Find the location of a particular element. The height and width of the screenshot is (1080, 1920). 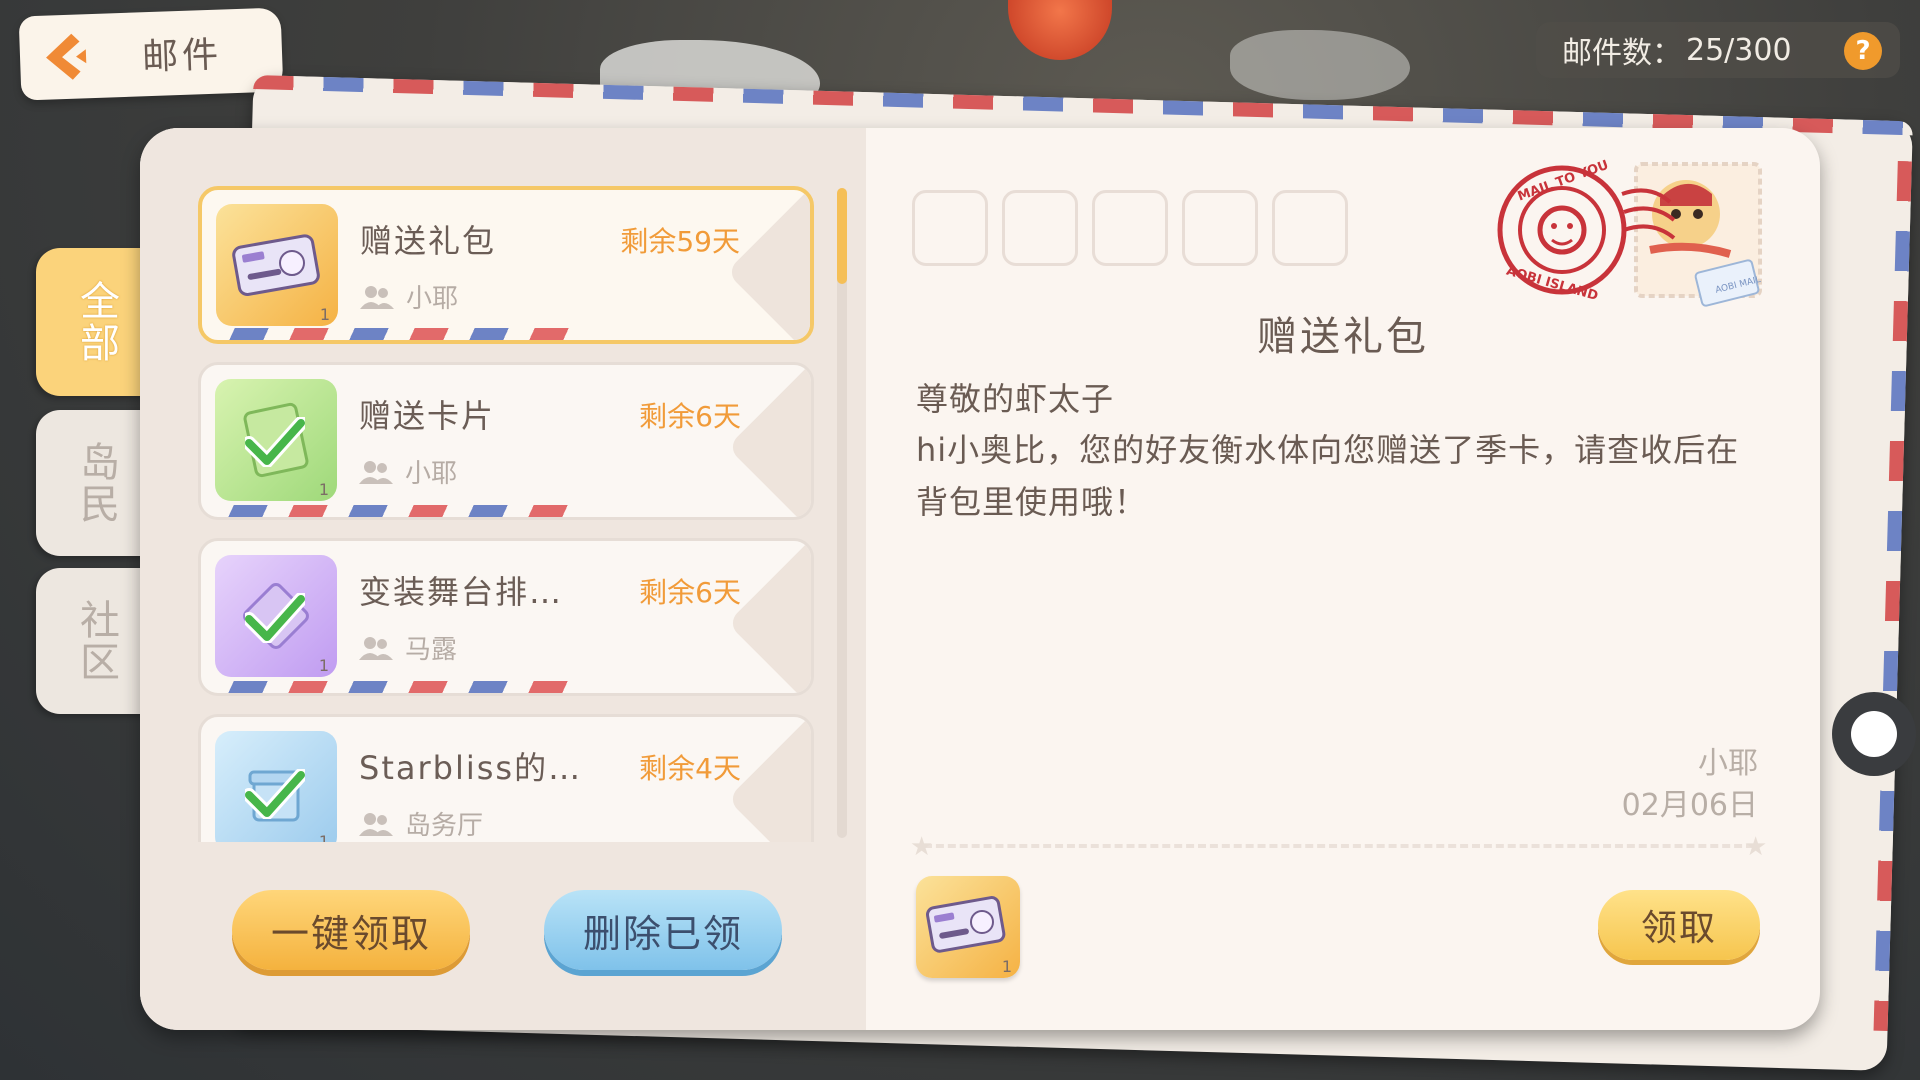

mail-sender: 马露 is located at coordinates (408, 647).